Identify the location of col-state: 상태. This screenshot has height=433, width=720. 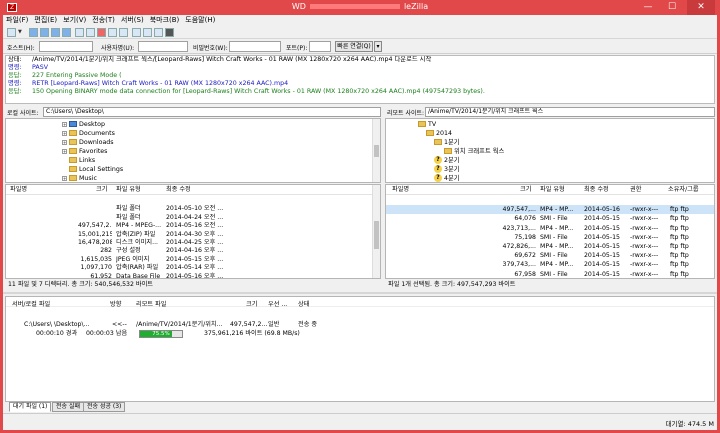
(303, 303).